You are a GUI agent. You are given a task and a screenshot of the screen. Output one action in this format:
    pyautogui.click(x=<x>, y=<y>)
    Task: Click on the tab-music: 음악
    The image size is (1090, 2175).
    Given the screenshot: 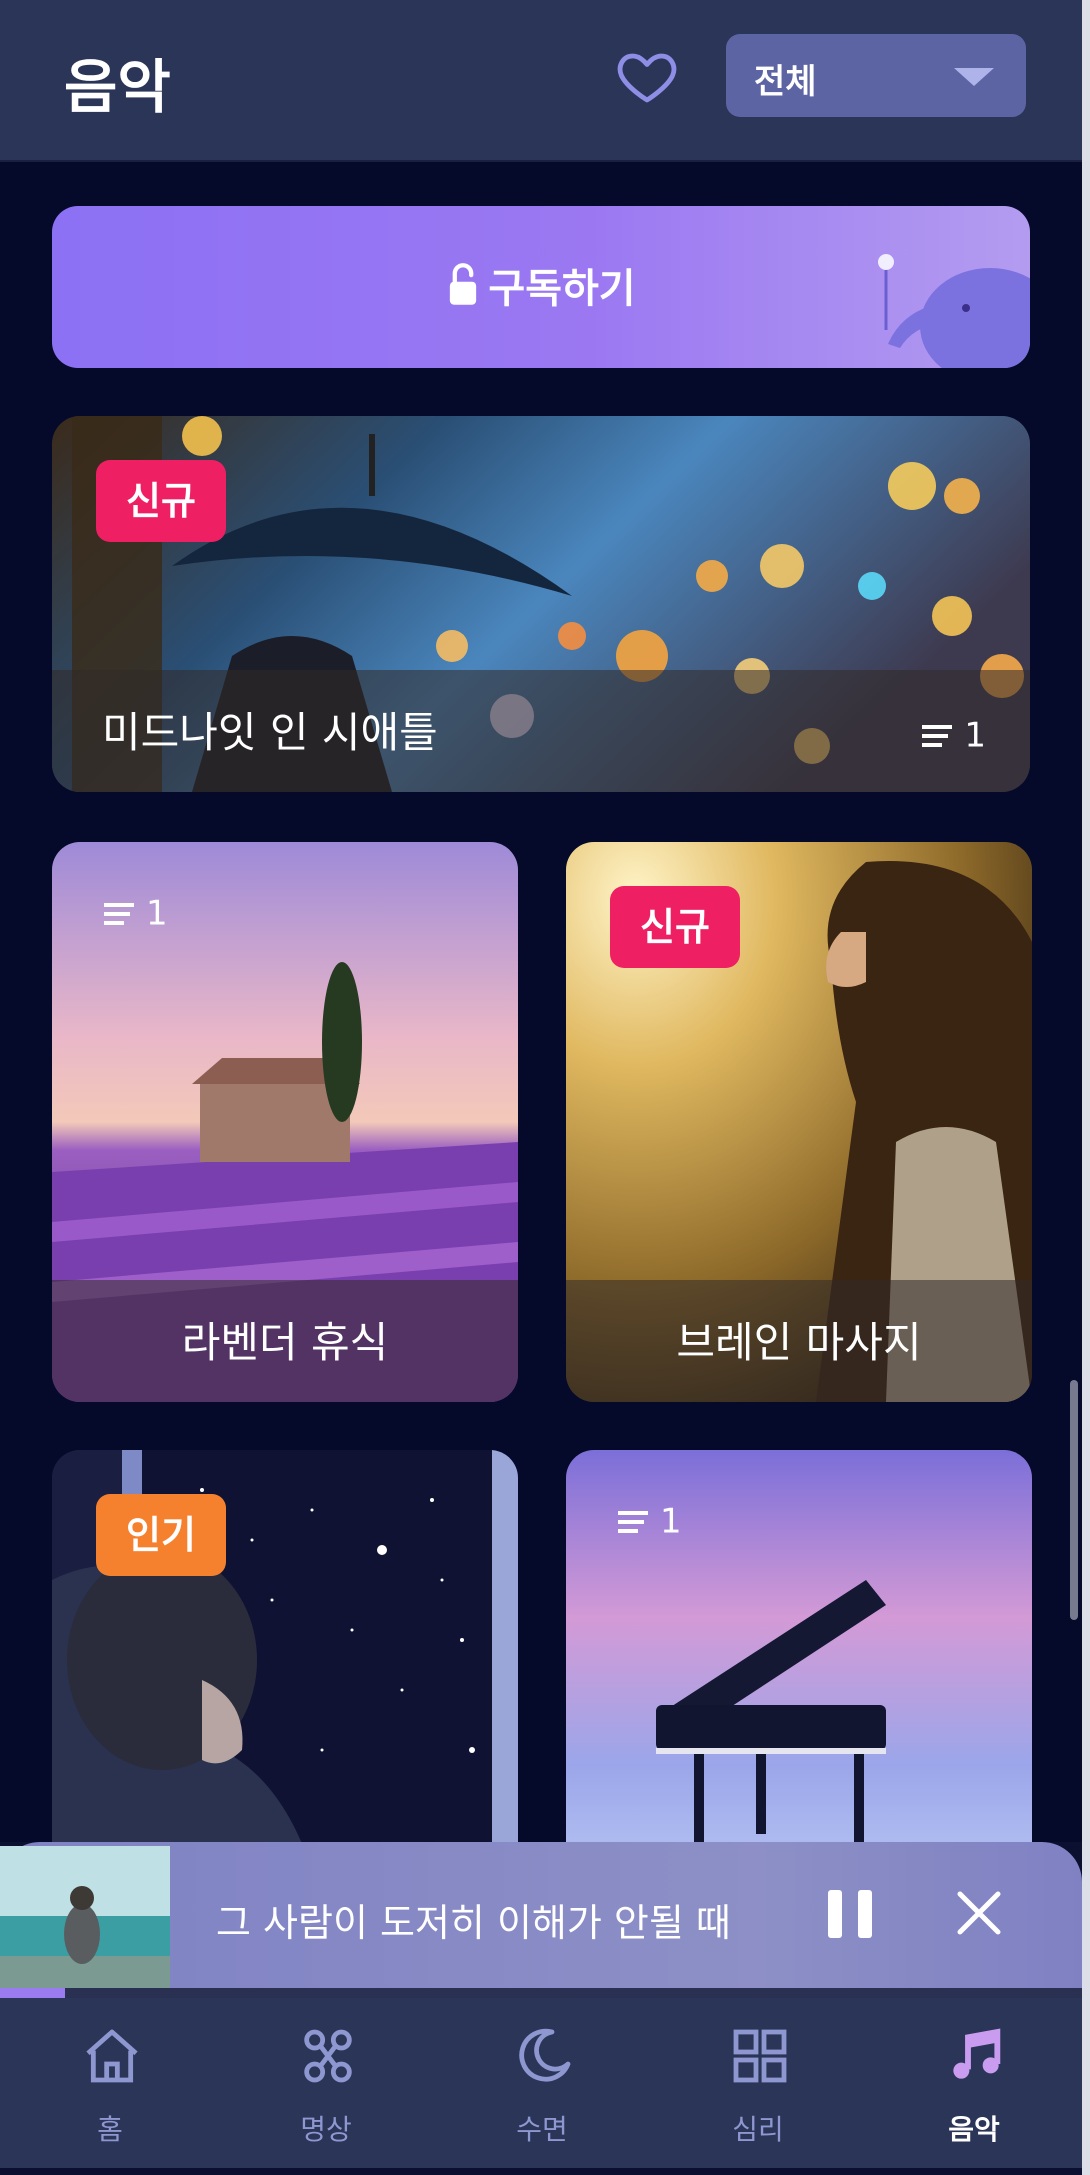 What is the action you would take?
    pyautogui.click(x=974, y=2083)
    